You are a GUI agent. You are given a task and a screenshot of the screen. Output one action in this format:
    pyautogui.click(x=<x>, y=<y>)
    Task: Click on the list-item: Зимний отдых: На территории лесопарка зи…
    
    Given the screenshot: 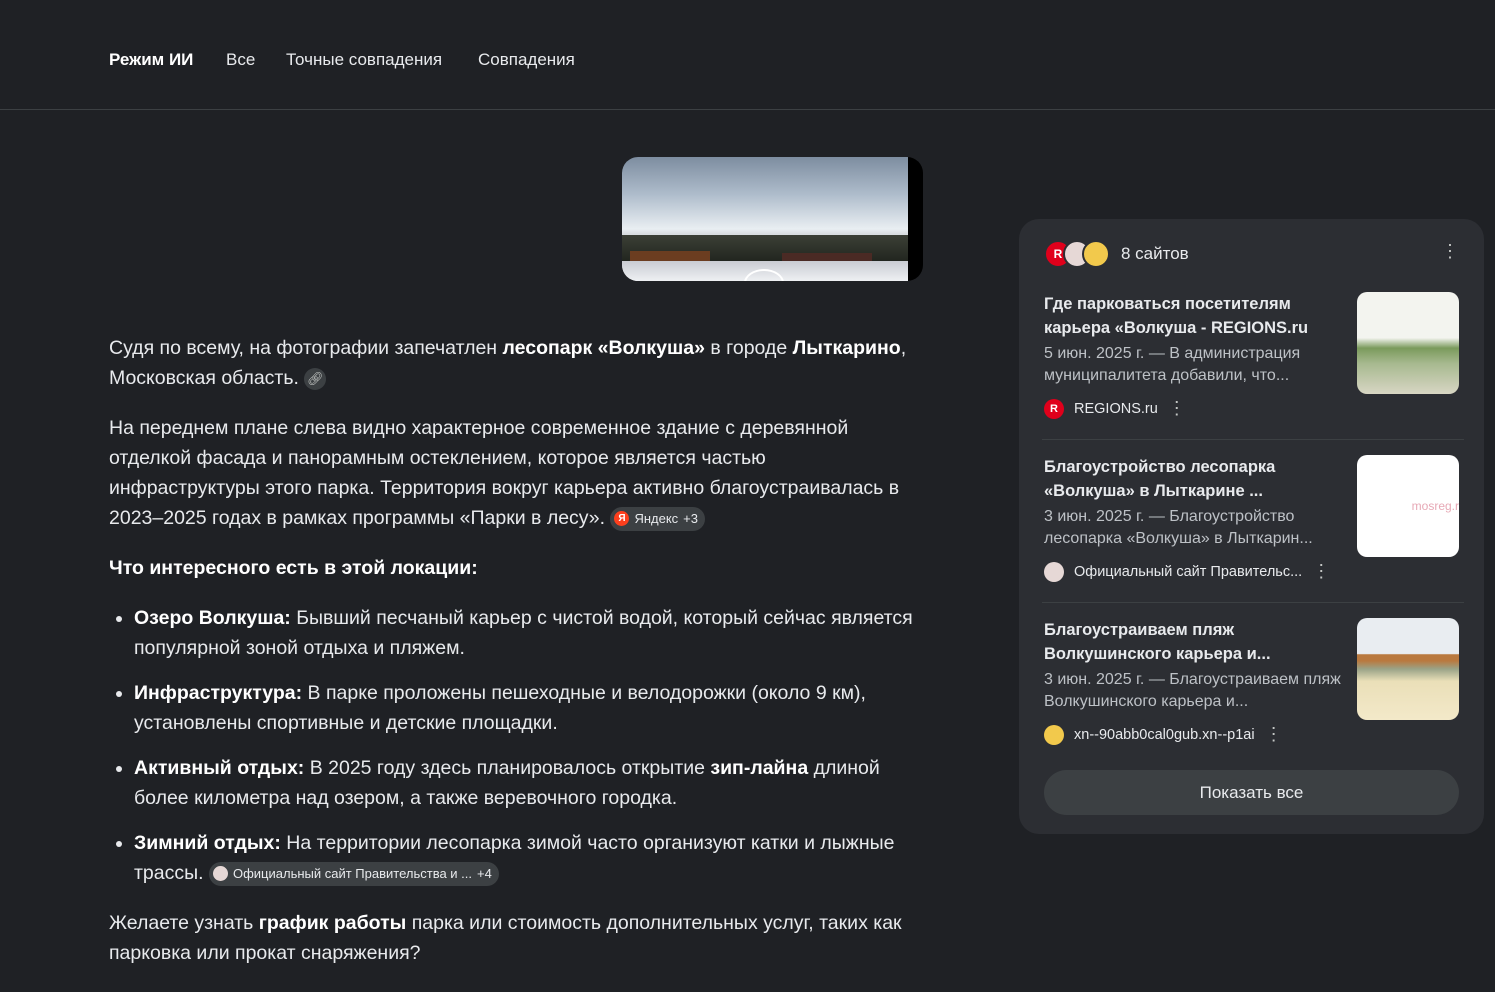 What is the action you would take?
    pyautogui.click(x=526, y=858)
    